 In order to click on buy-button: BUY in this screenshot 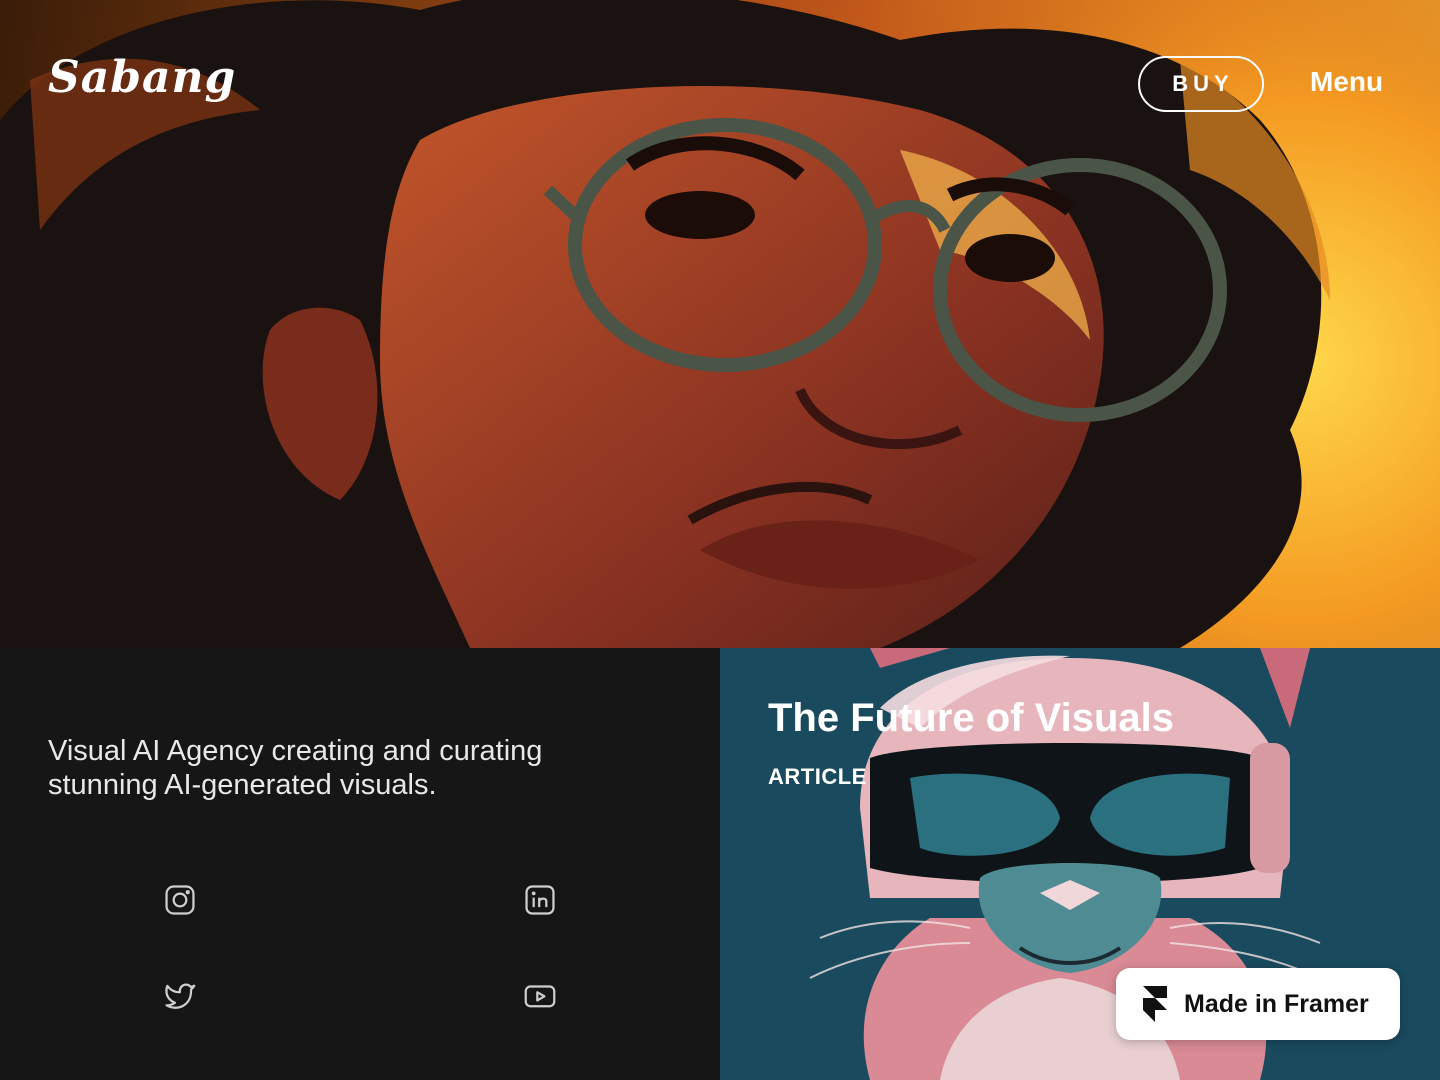, I will do `click(1201, 84)`.